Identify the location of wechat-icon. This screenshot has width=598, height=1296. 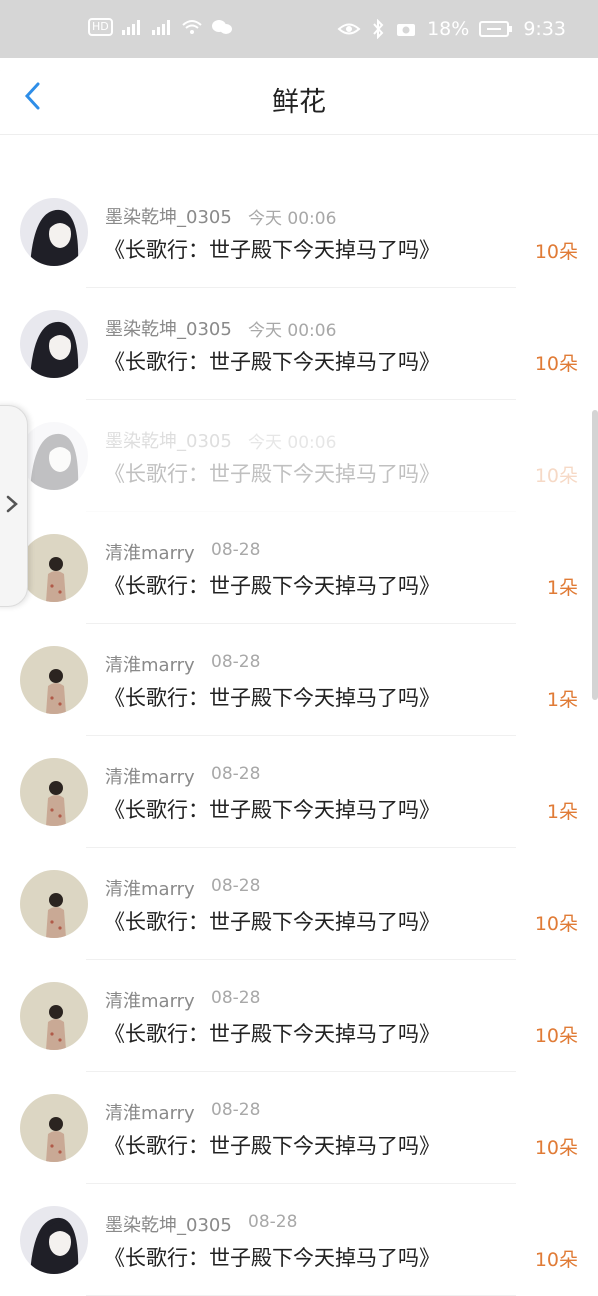
(221, 27).